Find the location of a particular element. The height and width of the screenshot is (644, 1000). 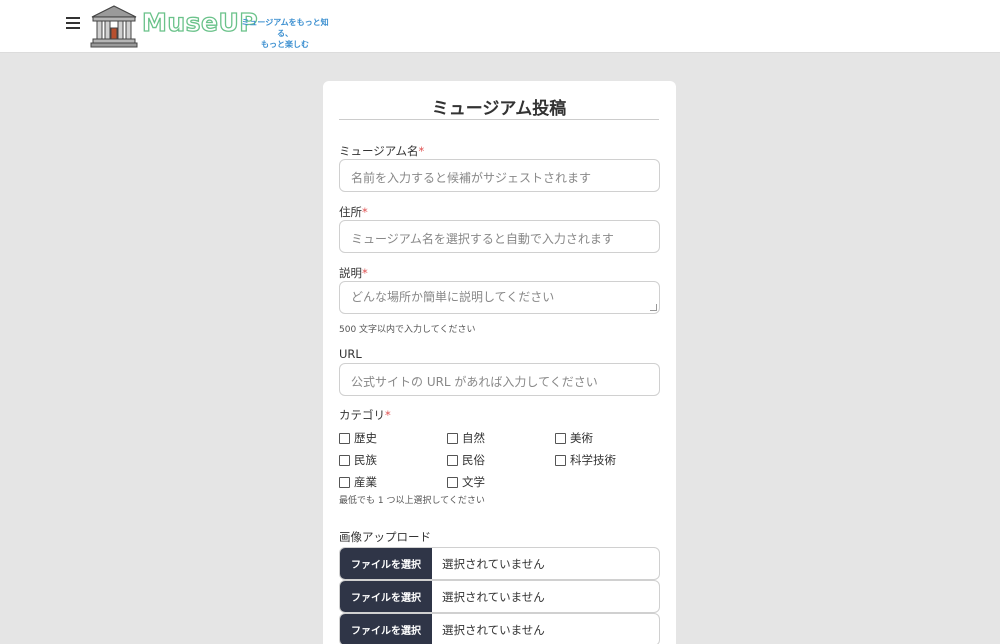

category-checkbox-art: 美術 is located at coordinates (574, 438).